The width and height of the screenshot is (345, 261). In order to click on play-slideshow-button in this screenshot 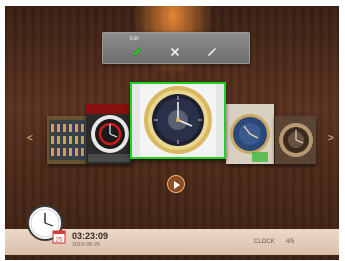, I will do `click(176, 184)`.